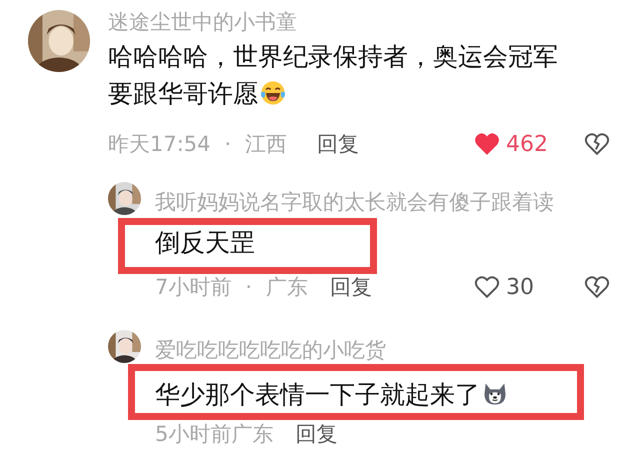 The width and height of the screenshot is (640, 462). Describe the element at coordinates (205, 243) in the screenshot. I see `comment-text: 倒反天罡` at that location.